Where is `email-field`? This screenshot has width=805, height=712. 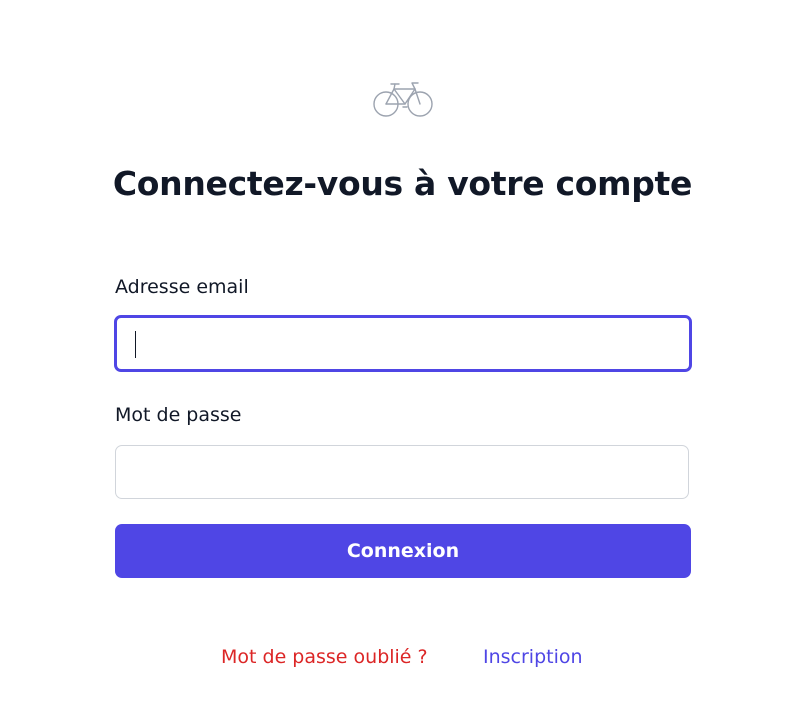 email-field is located at coordinates (403, 343).